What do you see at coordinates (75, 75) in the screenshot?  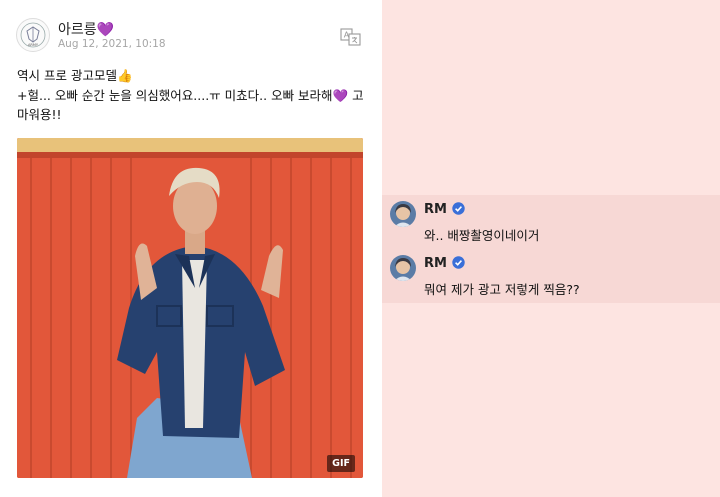 I see `post-line: 역시 프로 광고모델👍` at bounding box center [75, 75].